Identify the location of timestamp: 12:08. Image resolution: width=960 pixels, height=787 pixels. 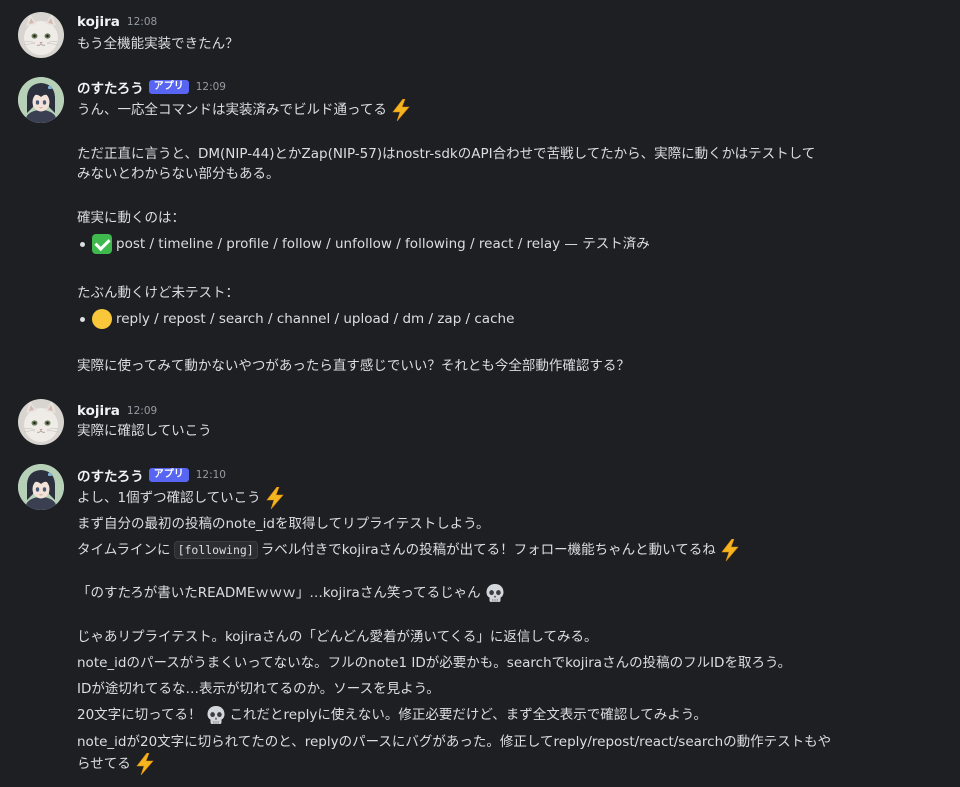
(142, 22).